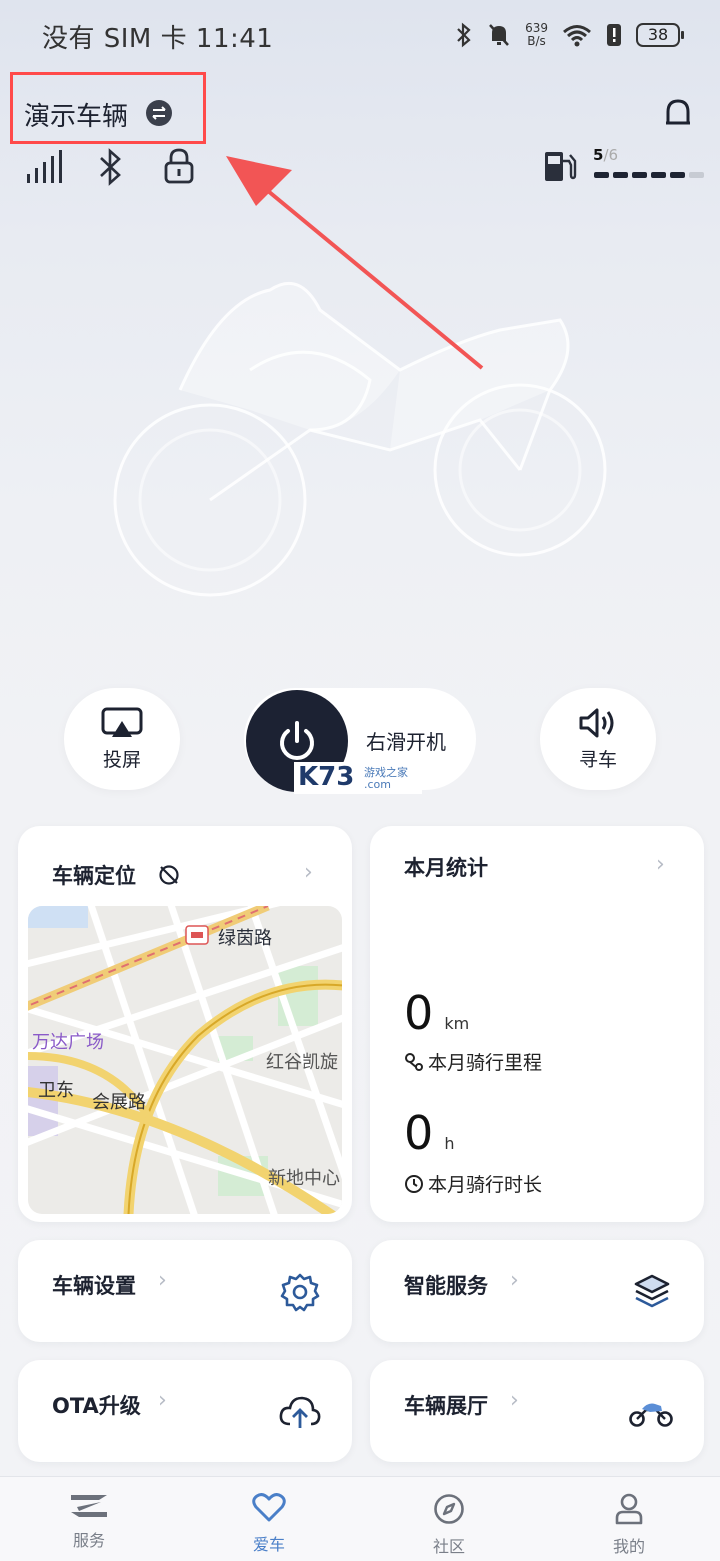  I want to click on route-icon, so click(414, 1062).